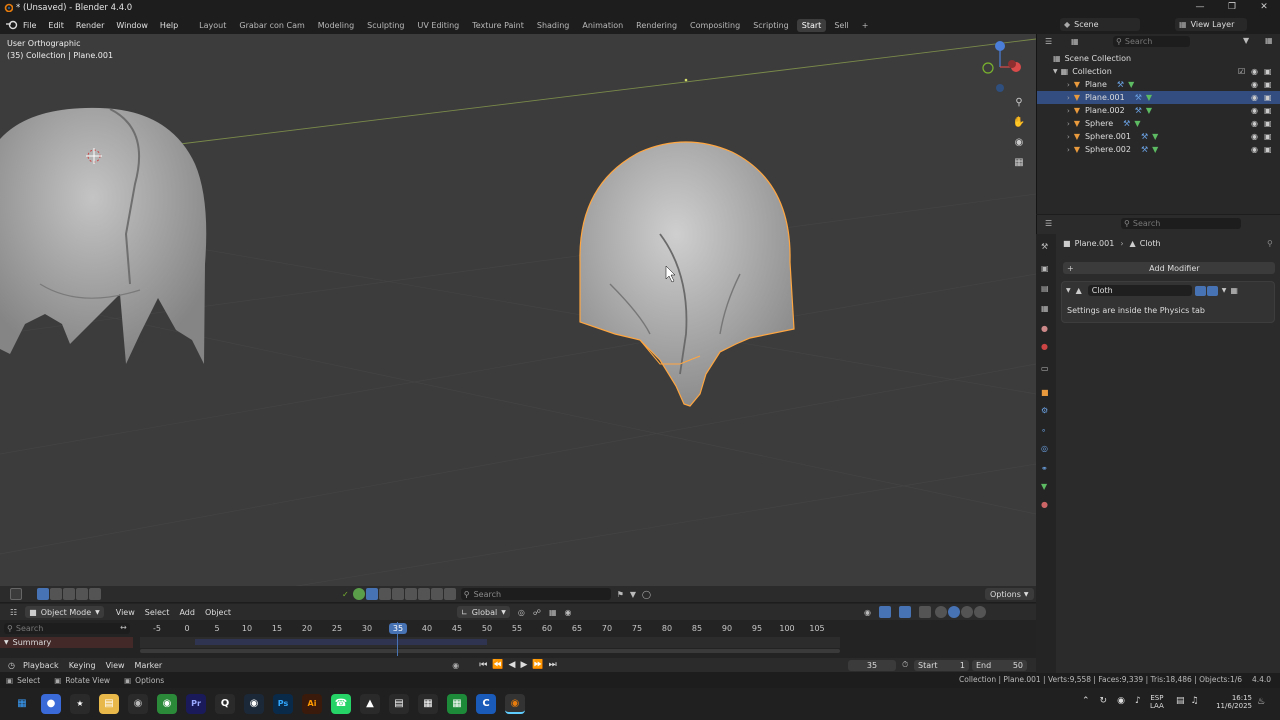  What do you see at coordinates (924, 612) in the screenshot?
I see `xray-toggle-icon` at bounding box center [924, 612].